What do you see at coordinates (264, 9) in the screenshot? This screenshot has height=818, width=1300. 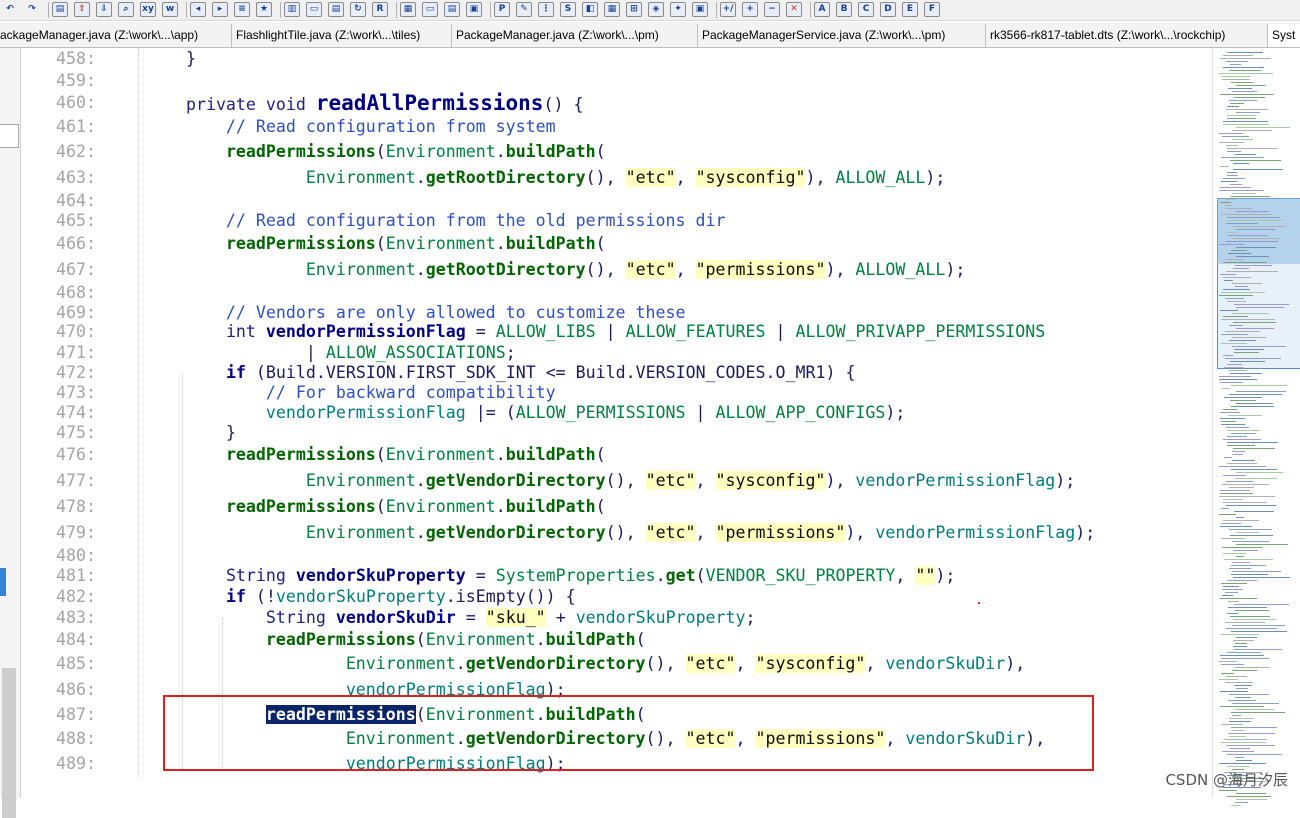 I see `bookmark-star-icon: ★` at bounding box center [264, 9].